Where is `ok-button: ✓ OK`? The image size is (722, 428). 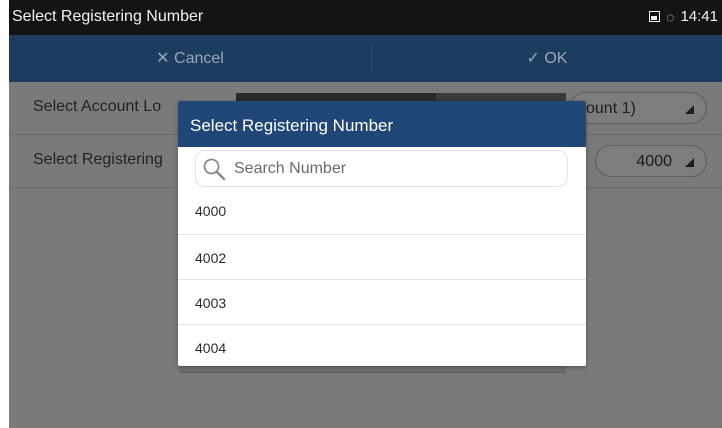
ok-button: ✓ OK is located at coordinates (547, 58).